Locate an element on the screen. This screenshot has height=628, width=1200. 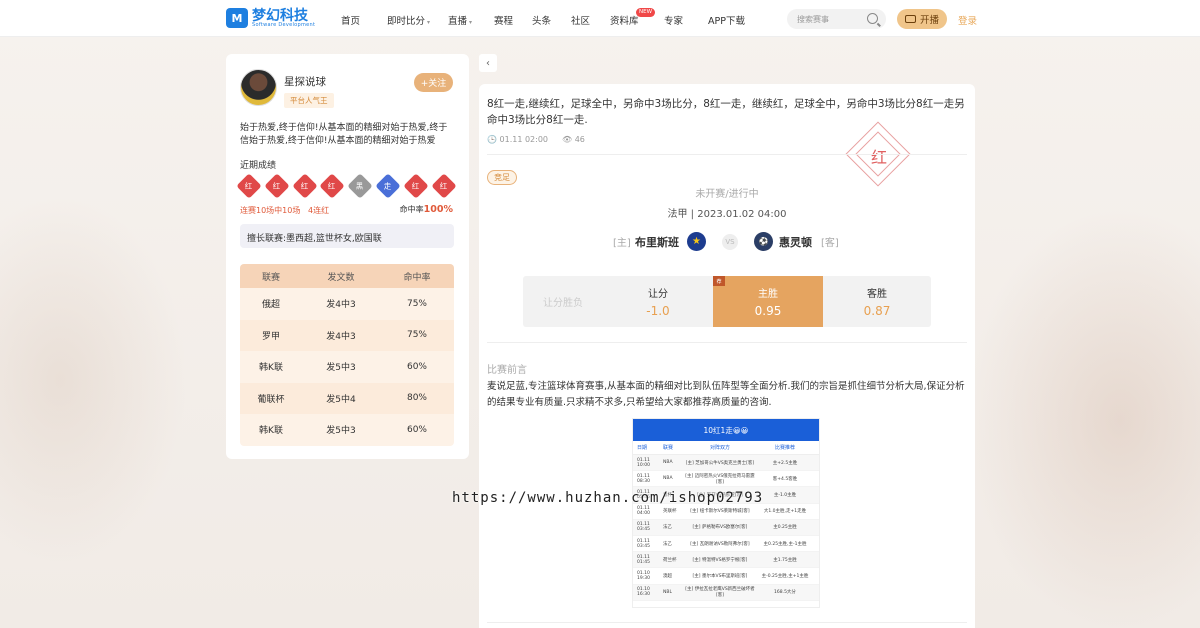
recent-results-title: 近期成绩 is located at coordinates (258, 166).